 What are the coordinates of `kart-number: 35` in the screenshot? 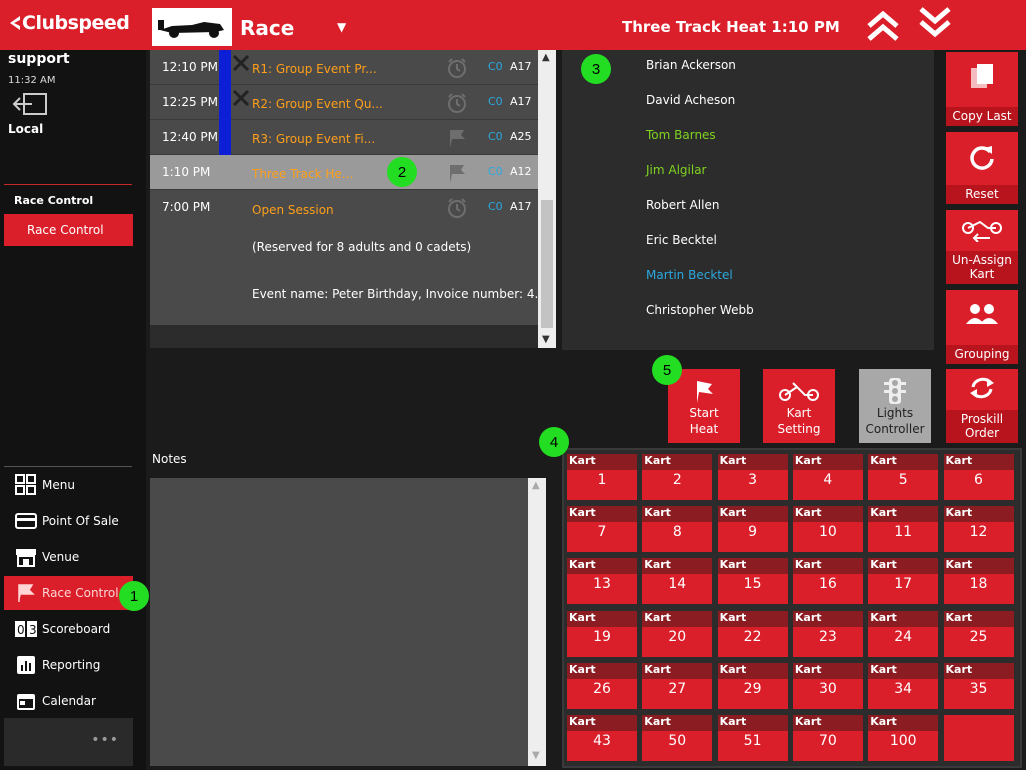 It's located at (978, 688).